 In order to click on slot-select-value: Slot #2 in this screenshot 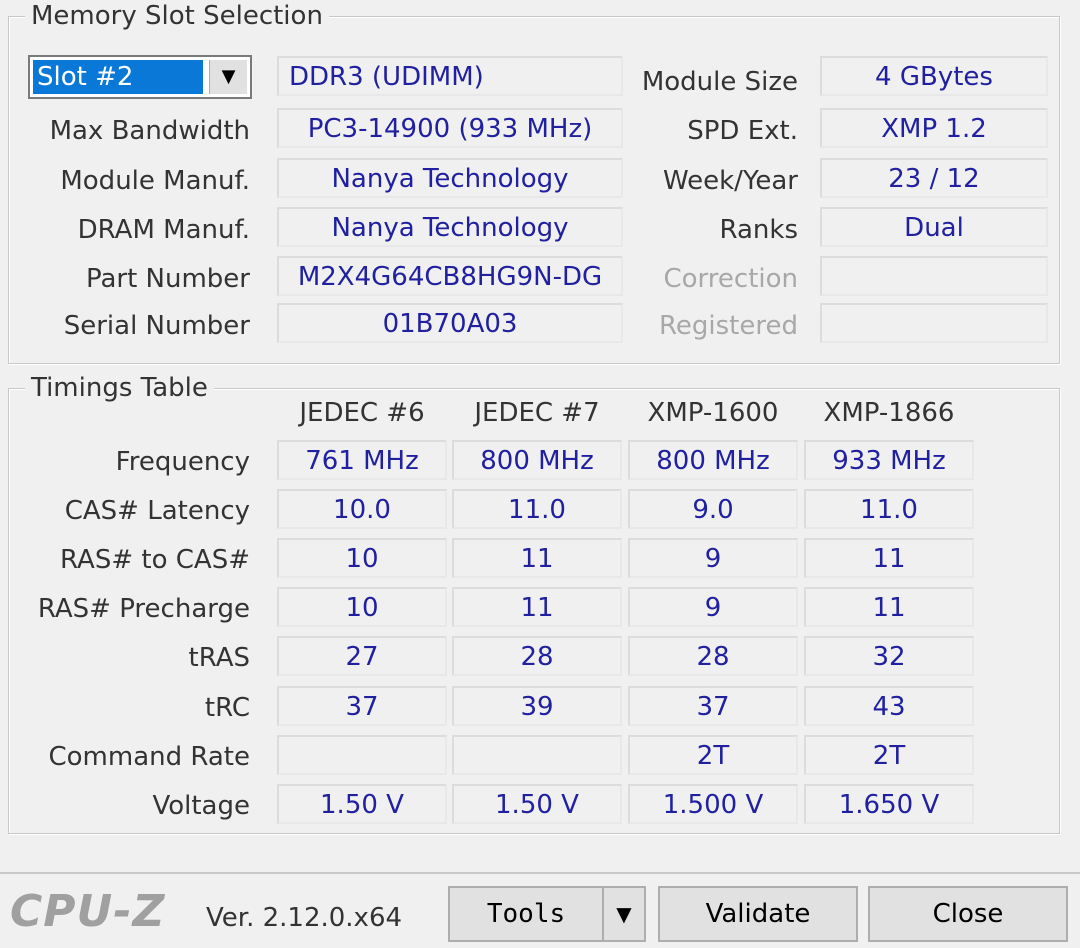, I will do `click(118, 77)`.